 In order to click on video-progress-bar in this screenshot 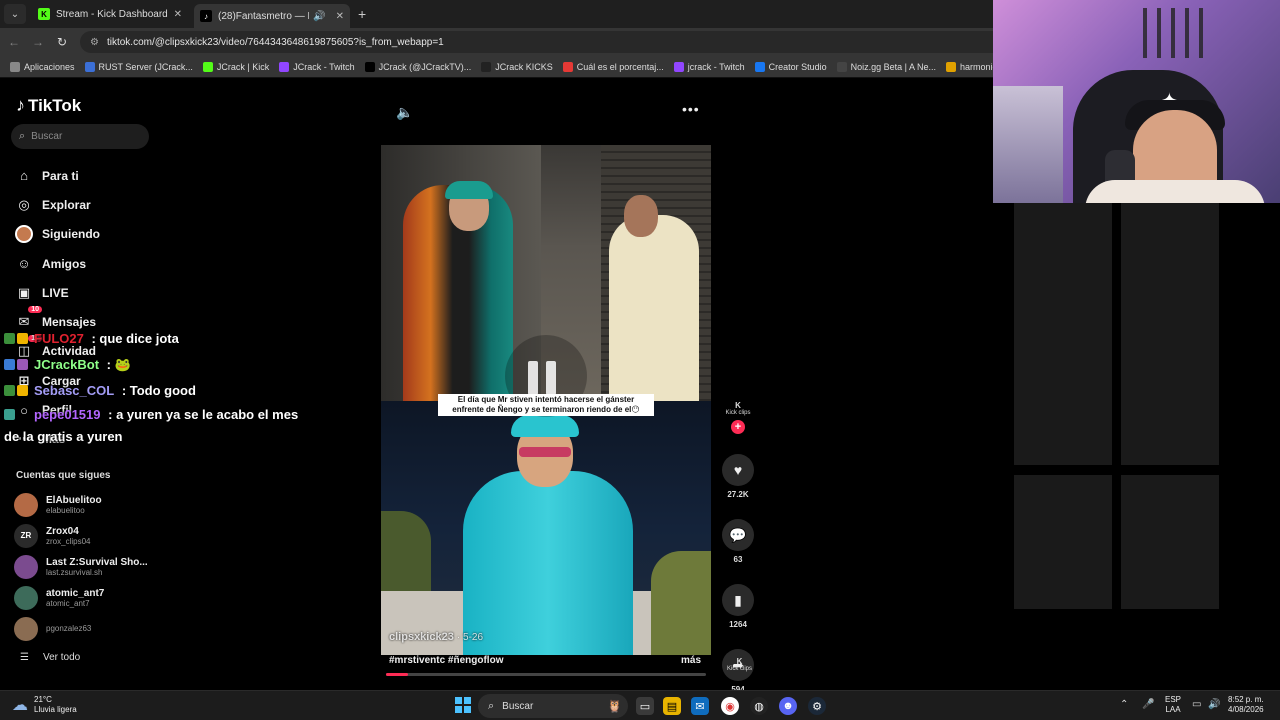, I will do `click(546, 674)`.